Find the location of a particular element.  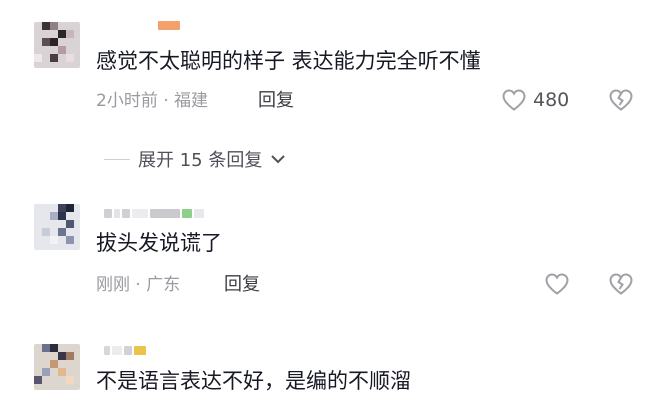

like-button is located at coordinates (560, 284).